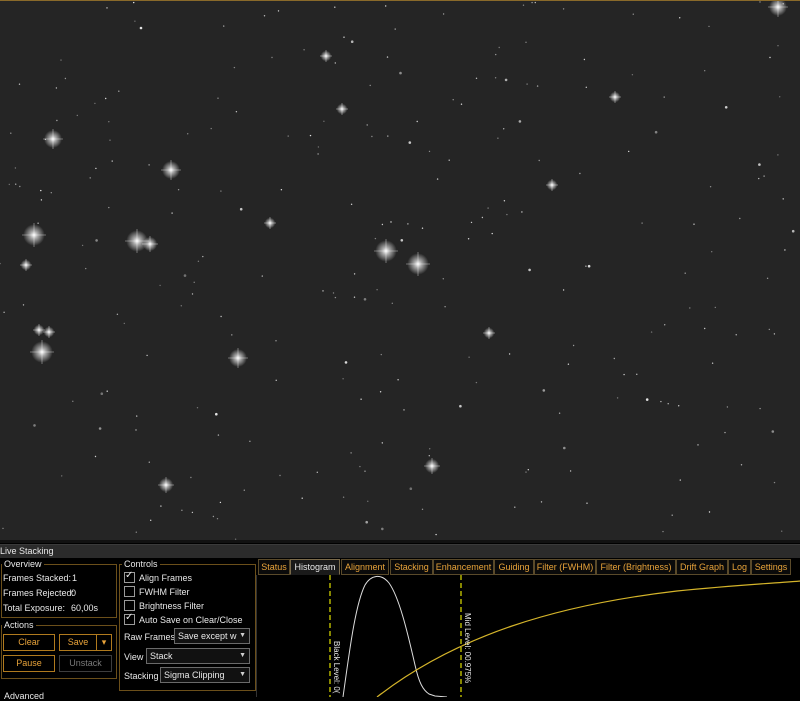  What do you see at coordinates (198, 656) in the screenshot?
I see `view-select: Stack ▼` at bounding box center [198, 656].